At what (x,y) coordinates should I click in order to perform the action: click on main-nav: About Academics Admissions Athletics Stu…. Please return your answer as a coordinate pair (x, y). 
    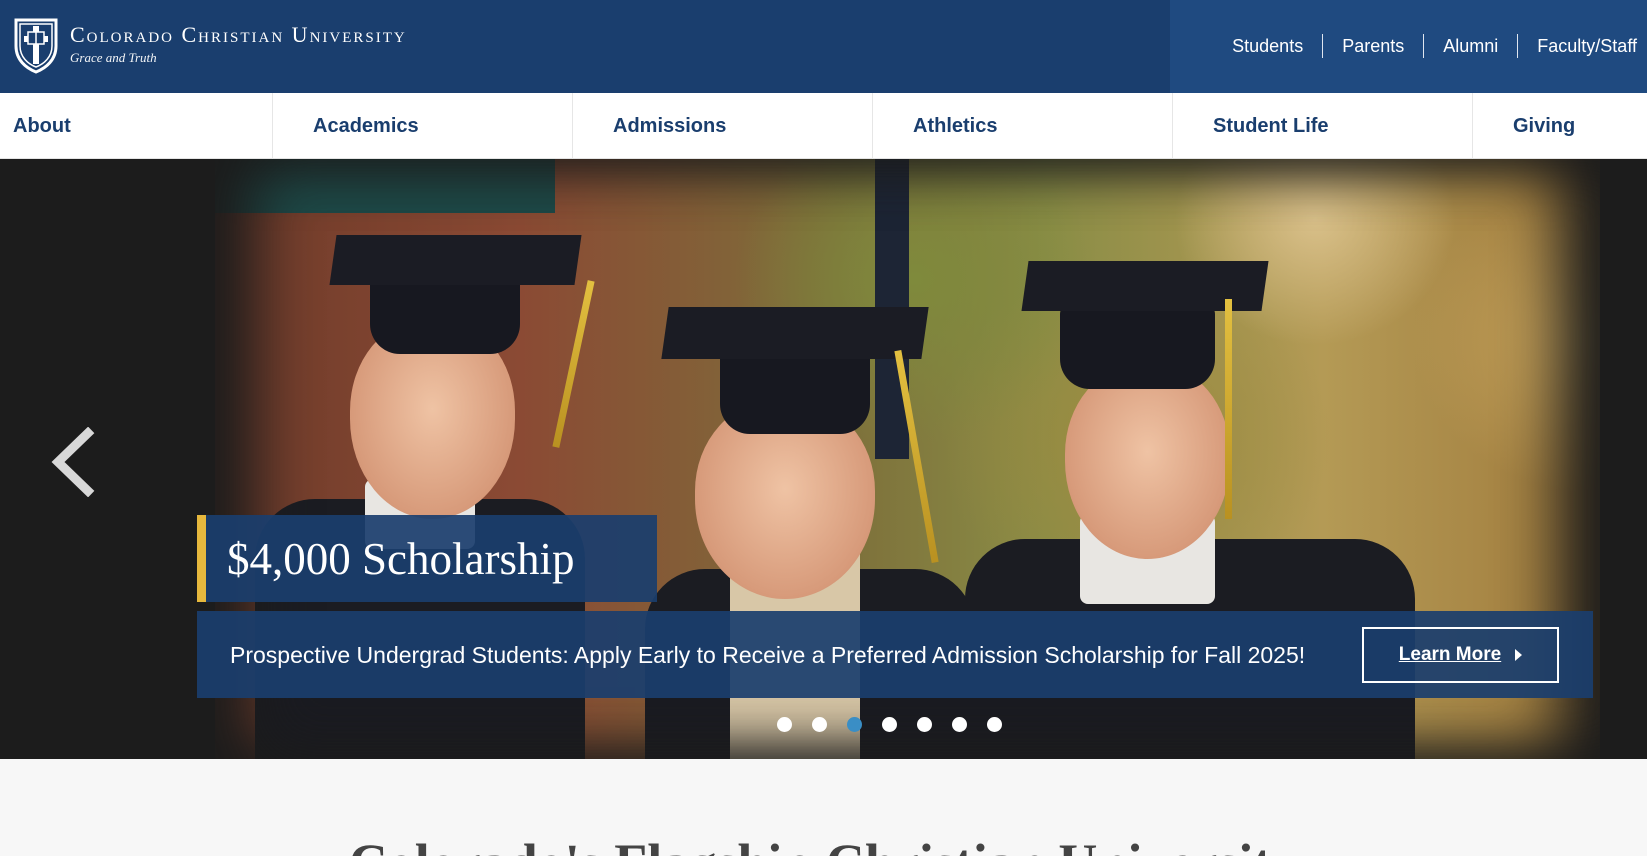
    Looking at the image, I should click on (823, 126).